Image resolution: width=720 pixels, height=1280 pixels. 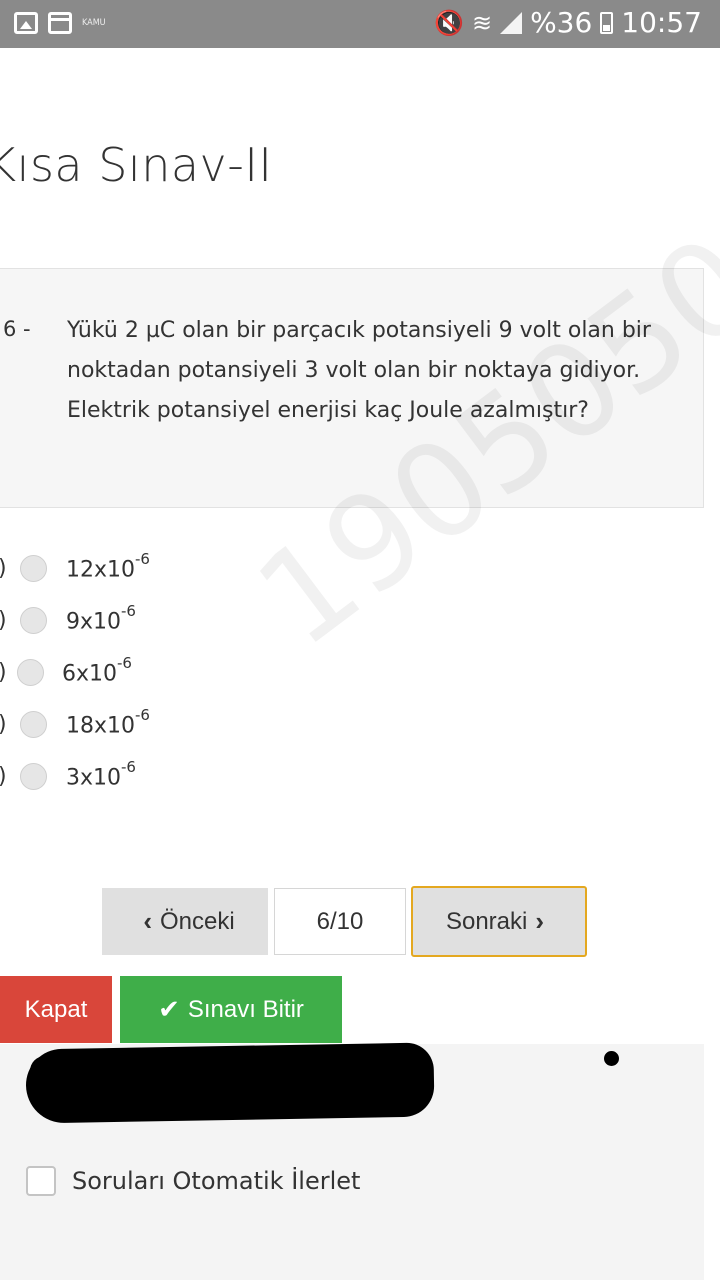 I want to click on answer-option: ) 6x10-6, so click(x=150, y=672).